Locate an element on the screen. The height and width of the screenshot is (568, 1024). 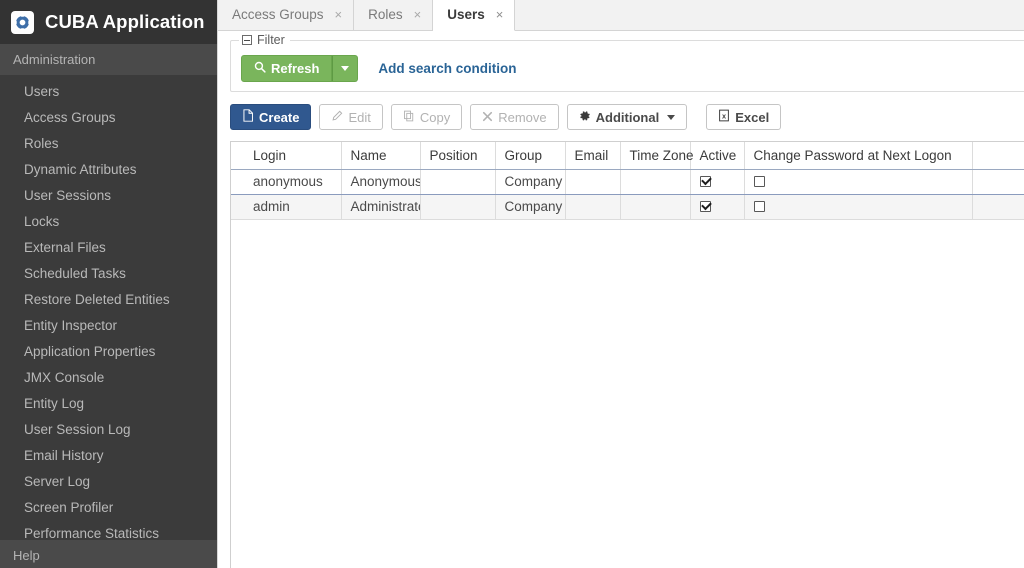
sidebar-item-jmx-console: JMX Console is located at coordinates (108, 378).